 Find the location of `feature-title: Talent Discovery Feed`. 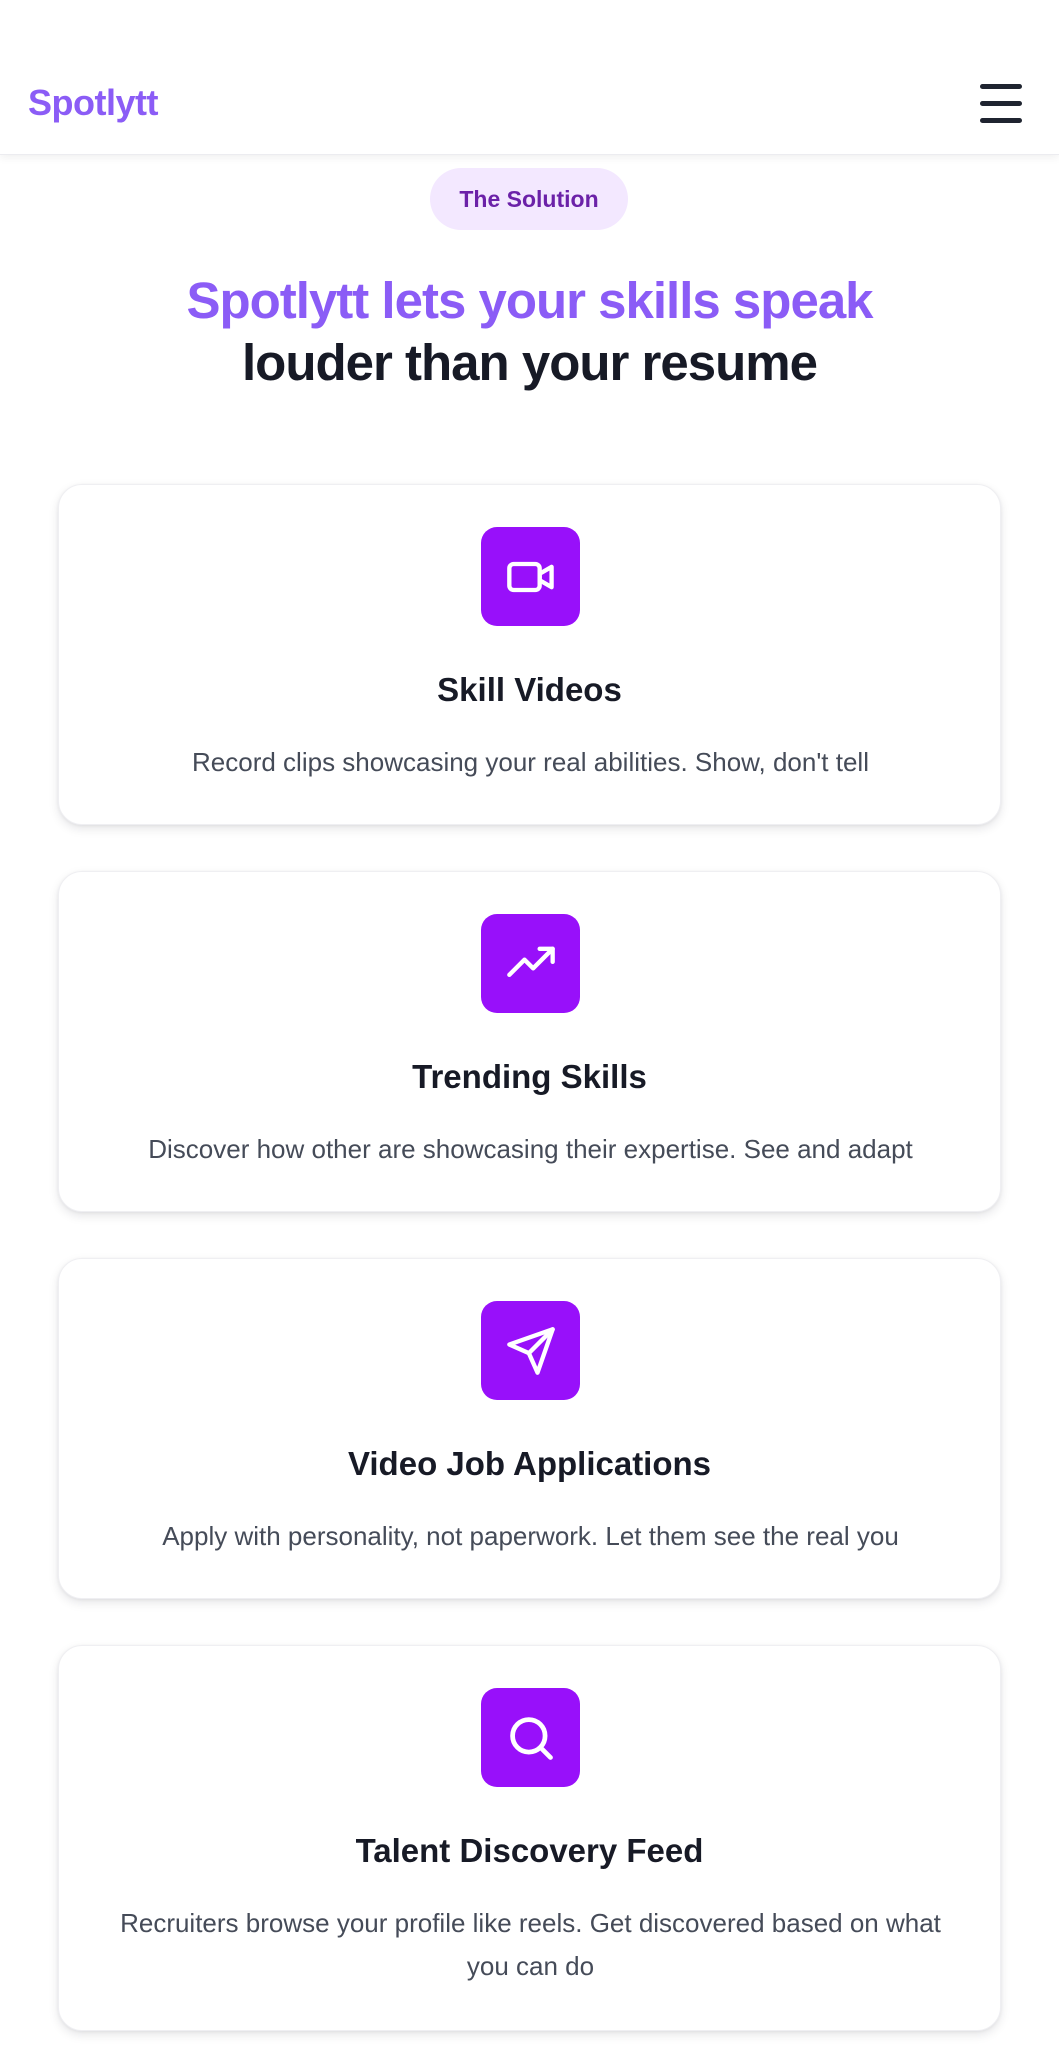

feature-title: Talent Discovery Feed is located at coordinates (529, 1850).